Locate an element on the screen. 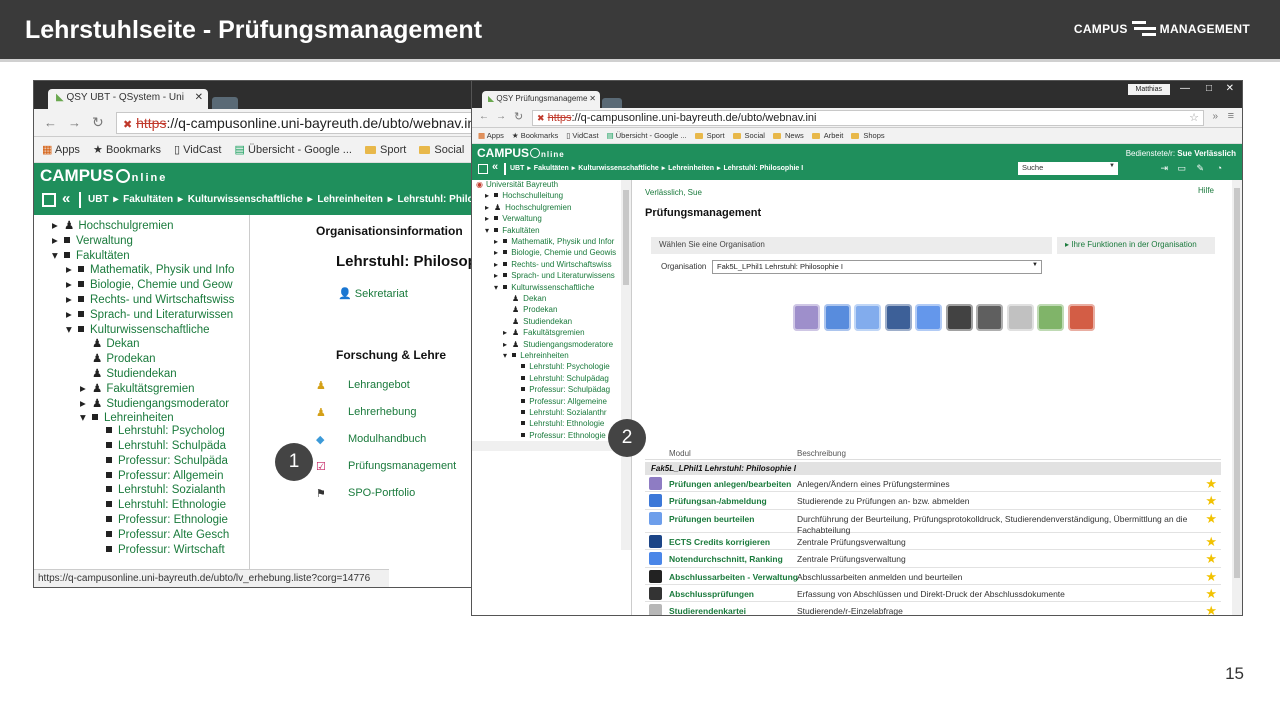 The image size is (1280, 720). minimize-icon: — is located at coordinates (1185, 88).